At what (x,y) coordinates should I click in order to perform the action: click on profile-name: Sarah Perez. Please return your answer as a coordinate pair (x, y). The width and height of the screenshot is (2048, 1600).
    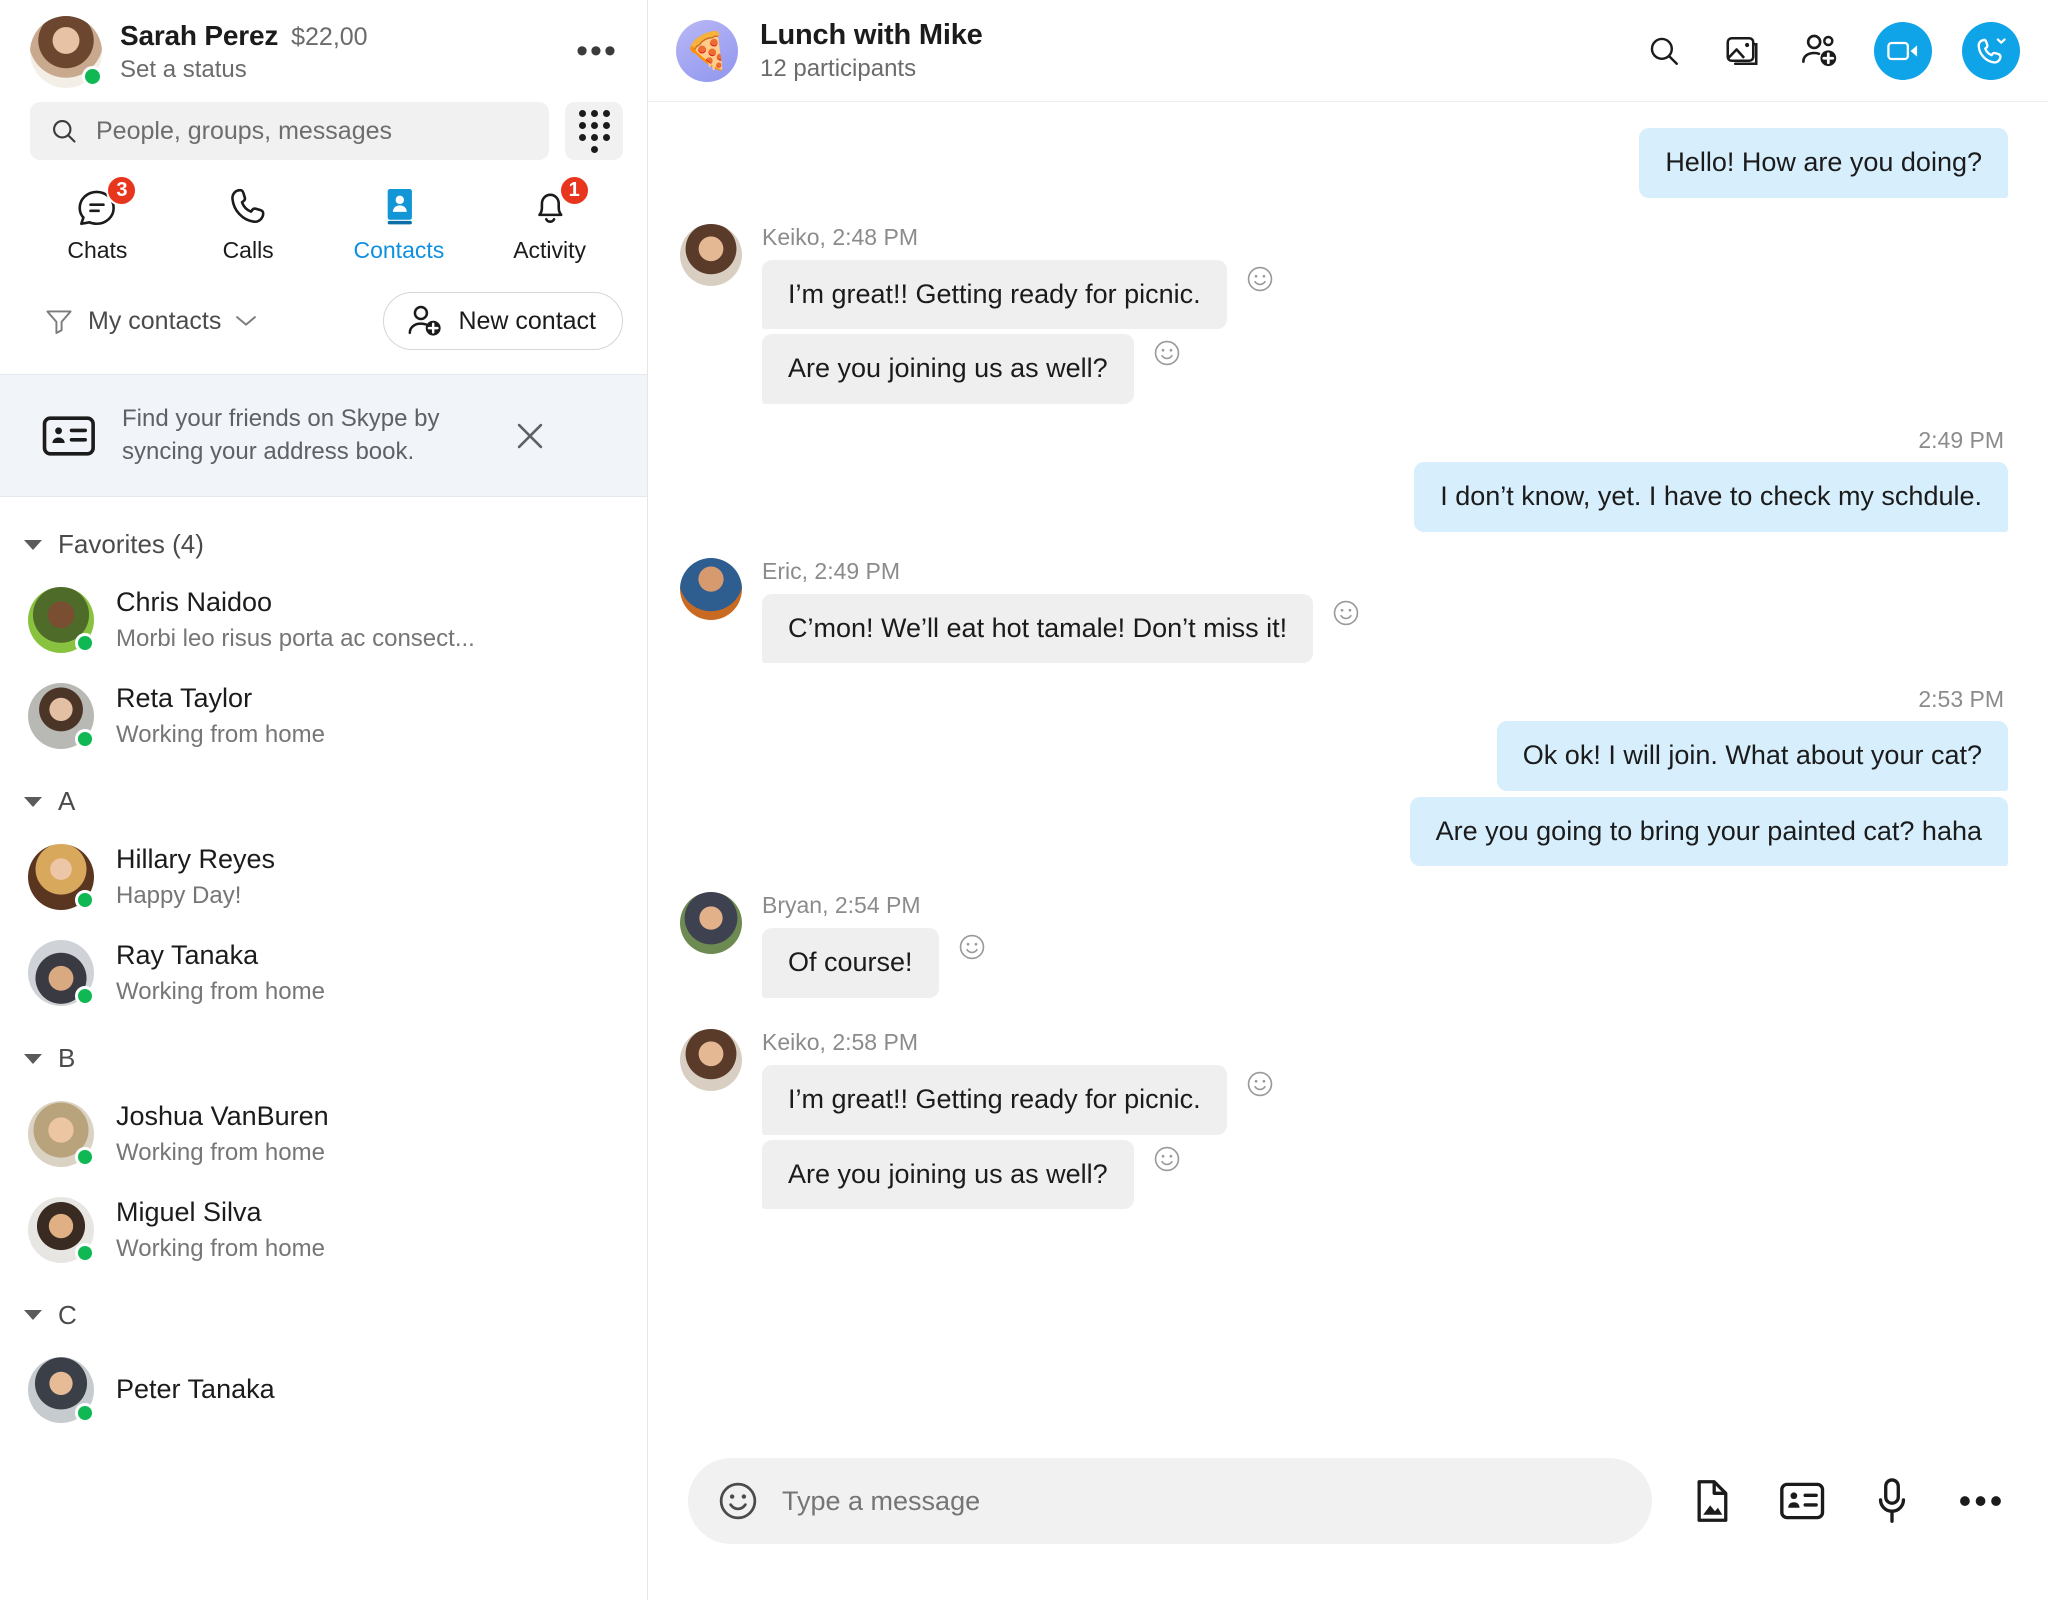
    Looking at the image, I should click on (199, 35).